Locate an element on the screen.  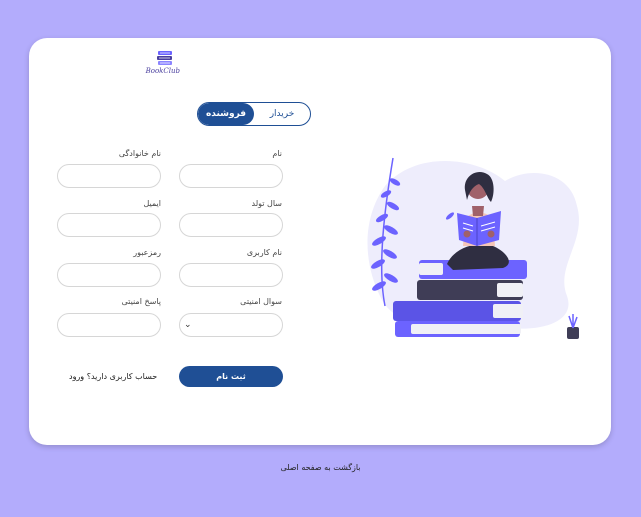
woman-reading-on-books-illustration is located at coordinates (473, 248).